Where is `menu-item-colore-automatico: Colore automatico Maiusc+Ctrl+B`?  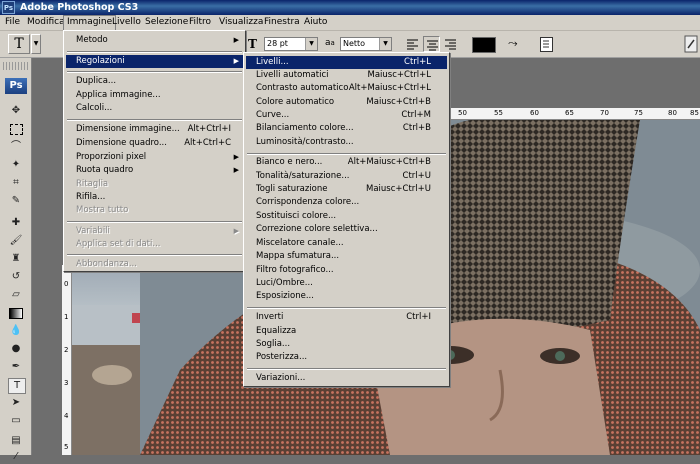
menu-item-colore-automatico: Colore automatico Maiusc+Ctrl+B is located at coordinates (346, 102).